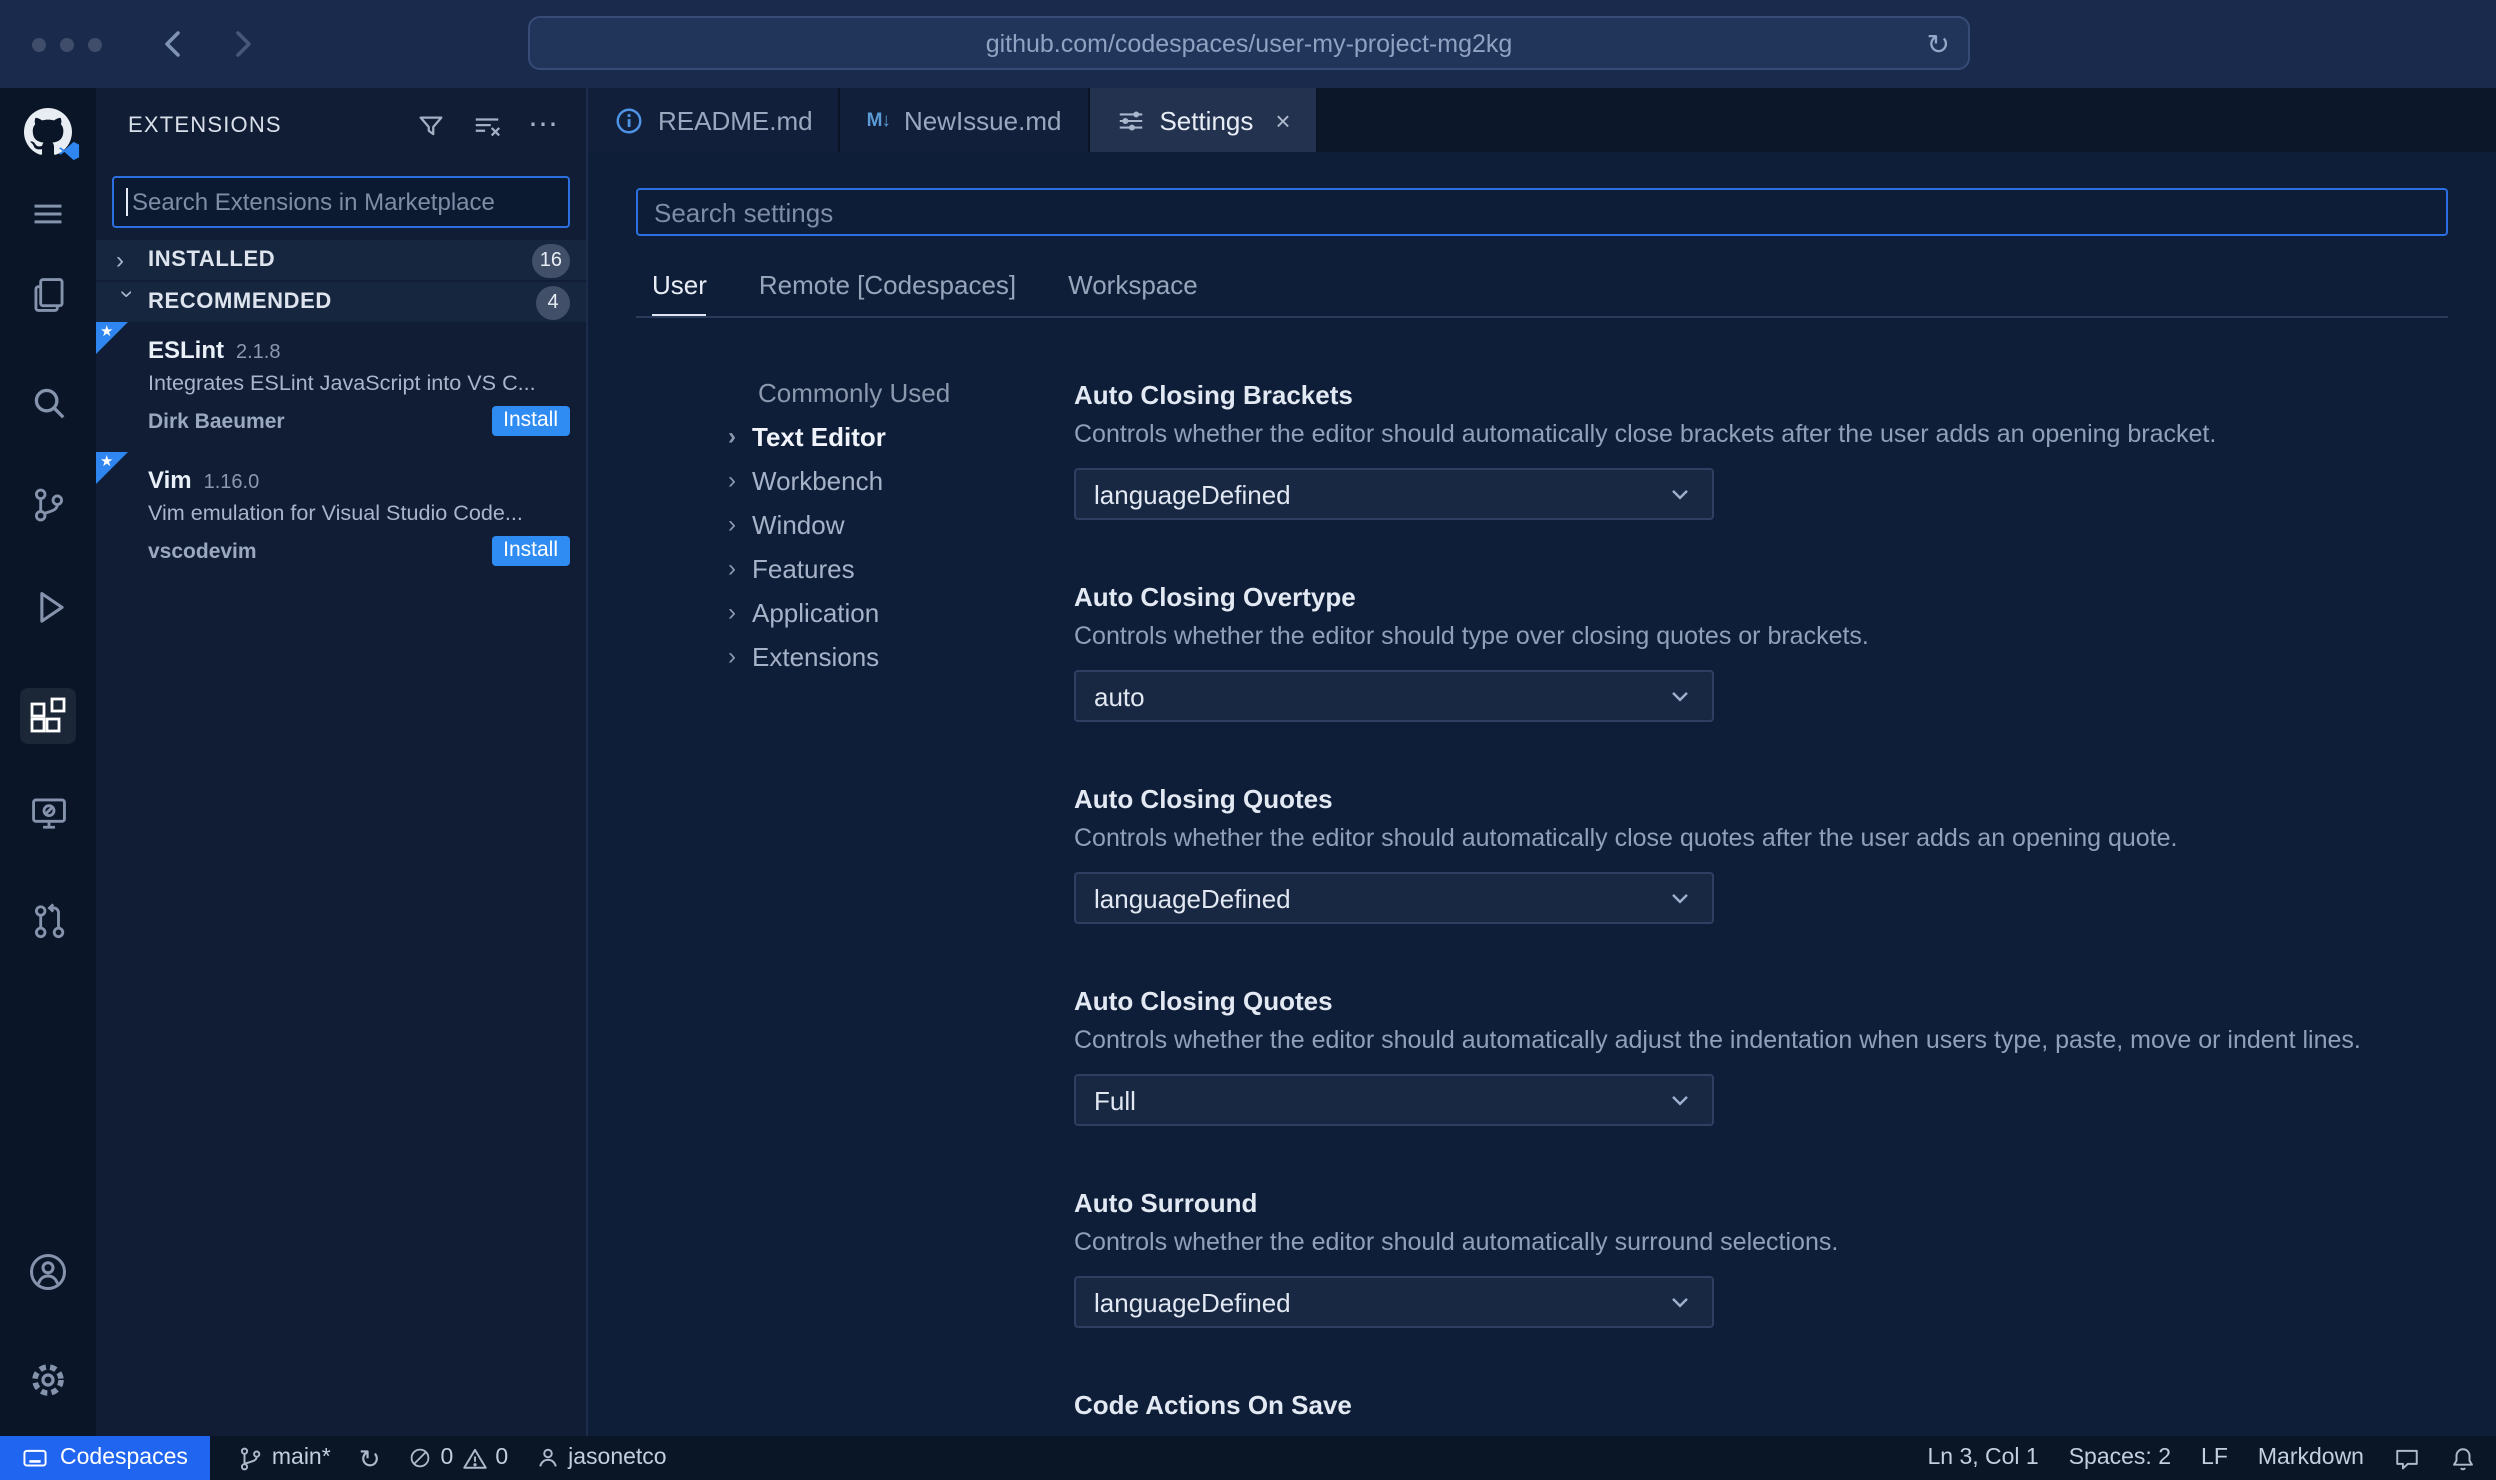 This screenshot has height=1480, width=2496. What do you see at coordinates (2214, 1458) in the screenshot?
I see `eol-button: LF` at bounding box center [2214, 1458].